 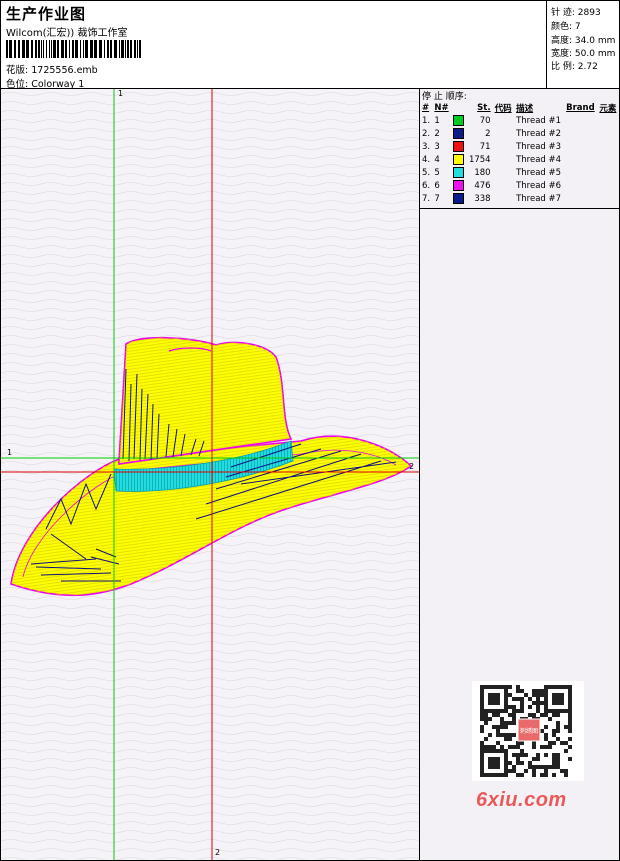 I want to click on thread-desc: Thread #5, so click(x=539, y=172).